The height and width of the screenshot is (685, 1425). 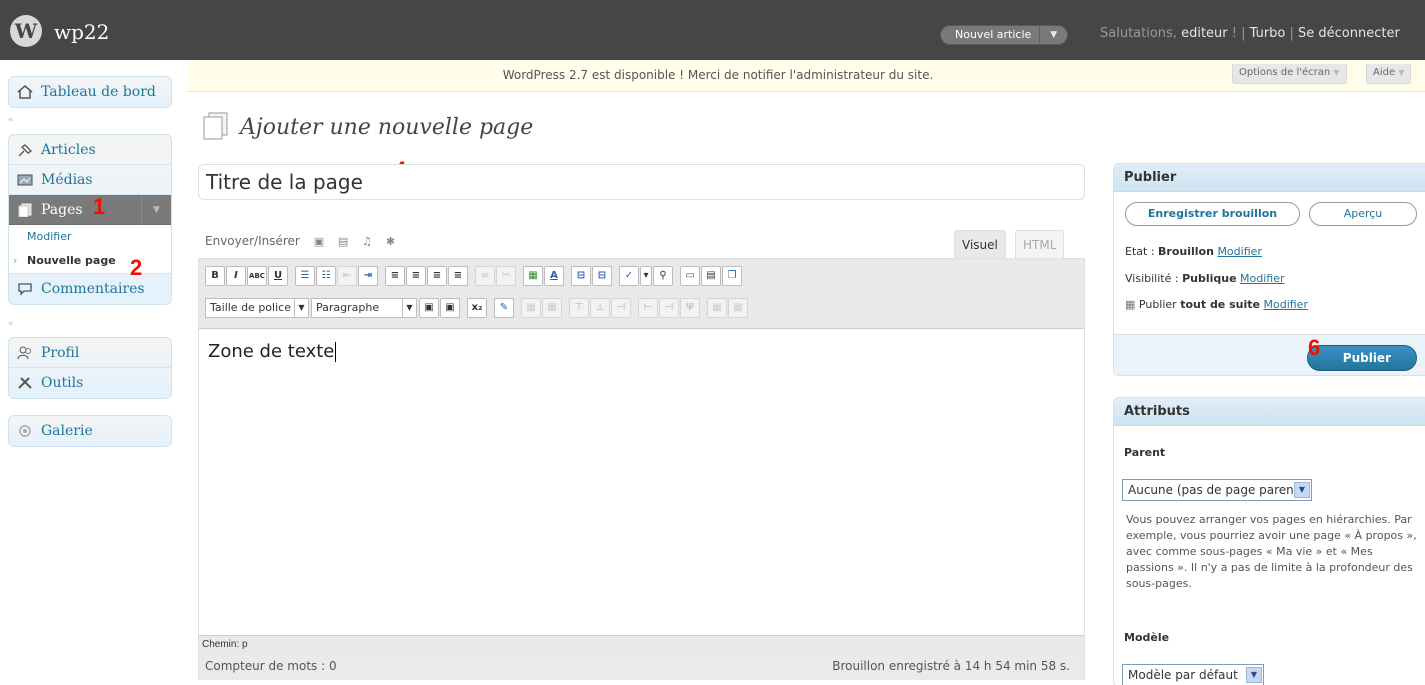 What do you see at coordinates (1236, 33) in the screenshot?
I see `greeting-end: ! |` at bounding box center [1236, 33].